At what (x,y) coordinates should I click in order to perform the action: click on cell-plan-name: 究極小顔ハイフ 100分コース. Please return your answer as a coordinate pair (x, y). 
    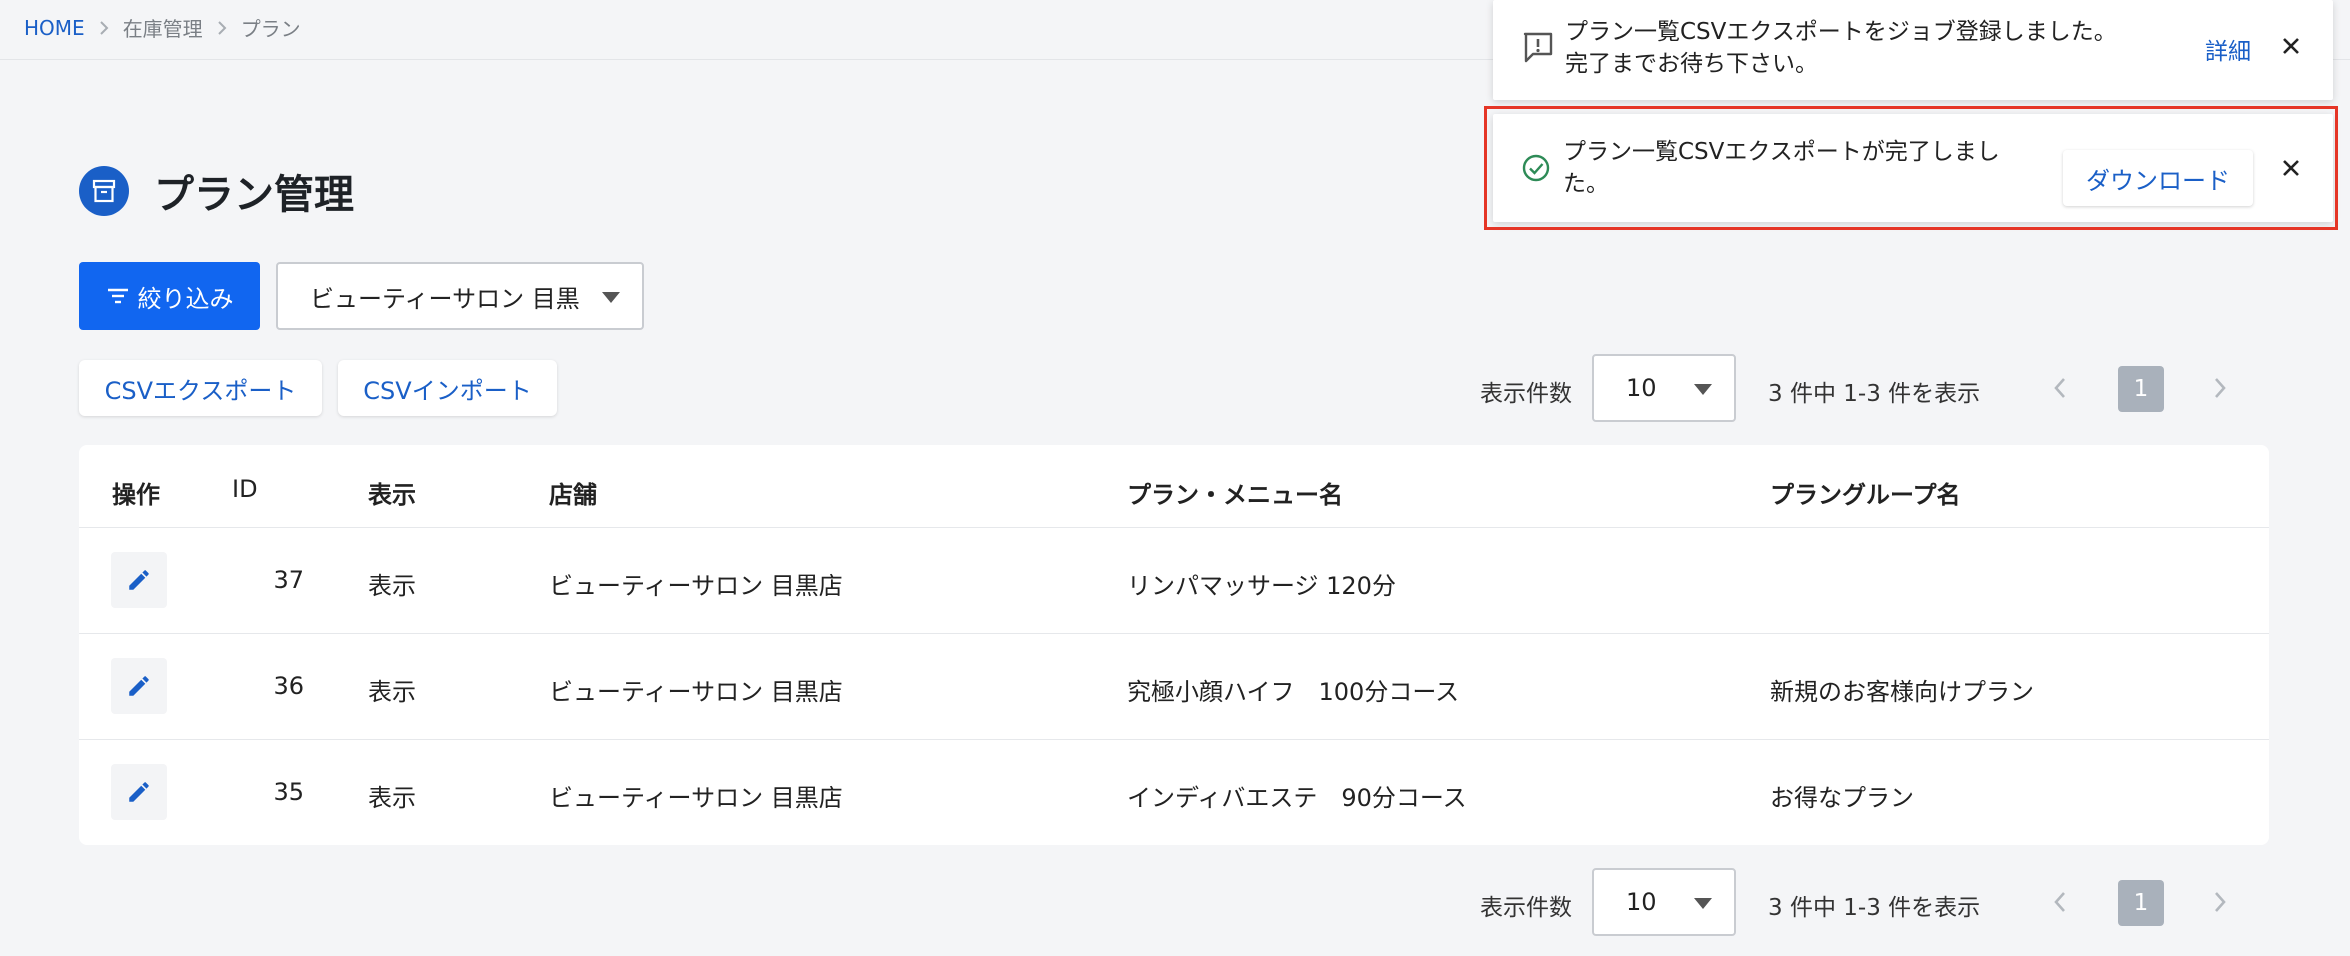
    Looking at the image, I should click on (1293, 692).